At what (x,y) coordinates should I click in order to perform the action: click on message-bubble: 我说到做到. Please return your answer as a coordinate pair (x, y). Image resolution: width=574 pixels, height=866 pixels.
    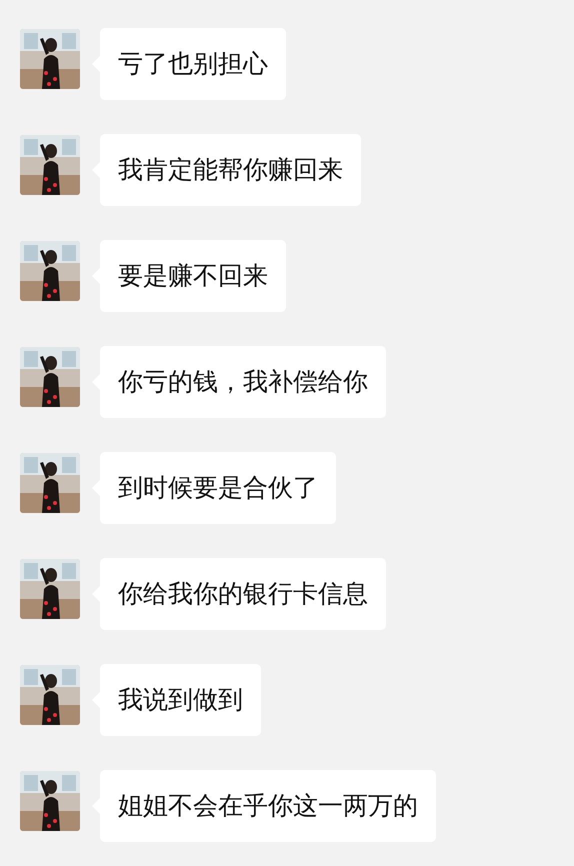
    Looking at the image, I should click on (180, 700).